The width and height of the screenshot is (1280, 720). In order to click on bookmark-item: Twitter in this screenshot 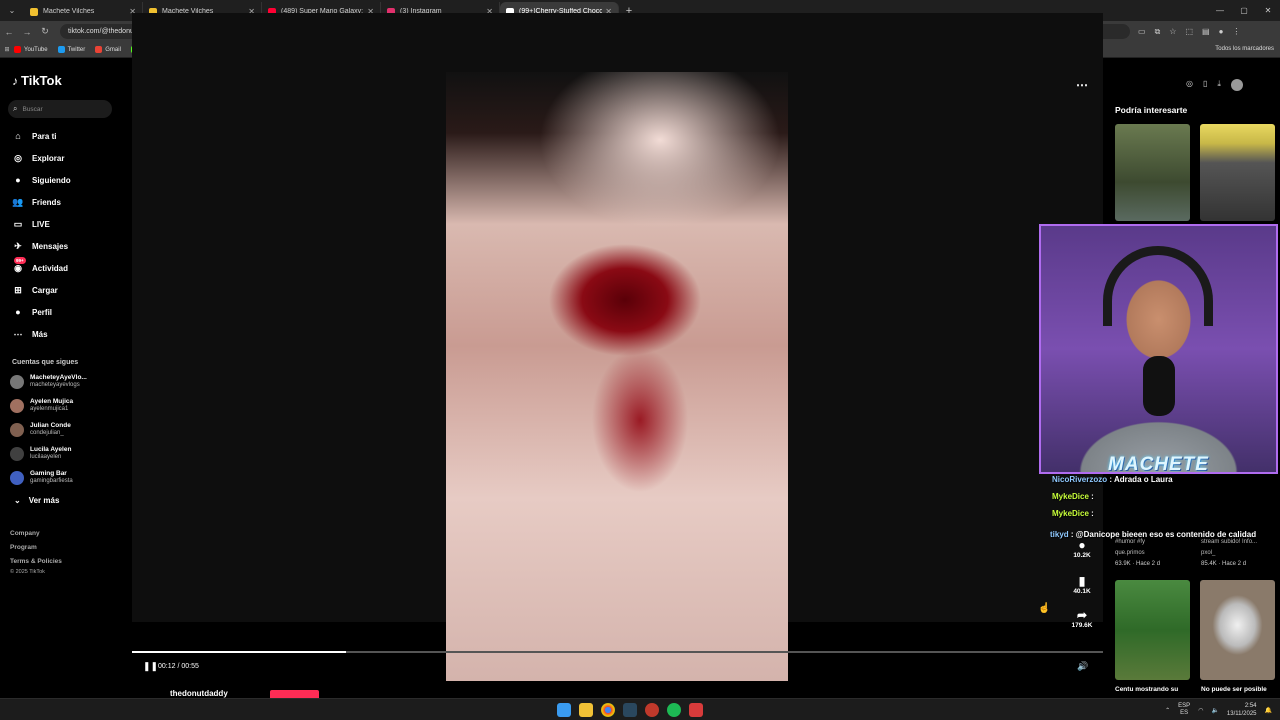, I will do `click(71, 49)`.